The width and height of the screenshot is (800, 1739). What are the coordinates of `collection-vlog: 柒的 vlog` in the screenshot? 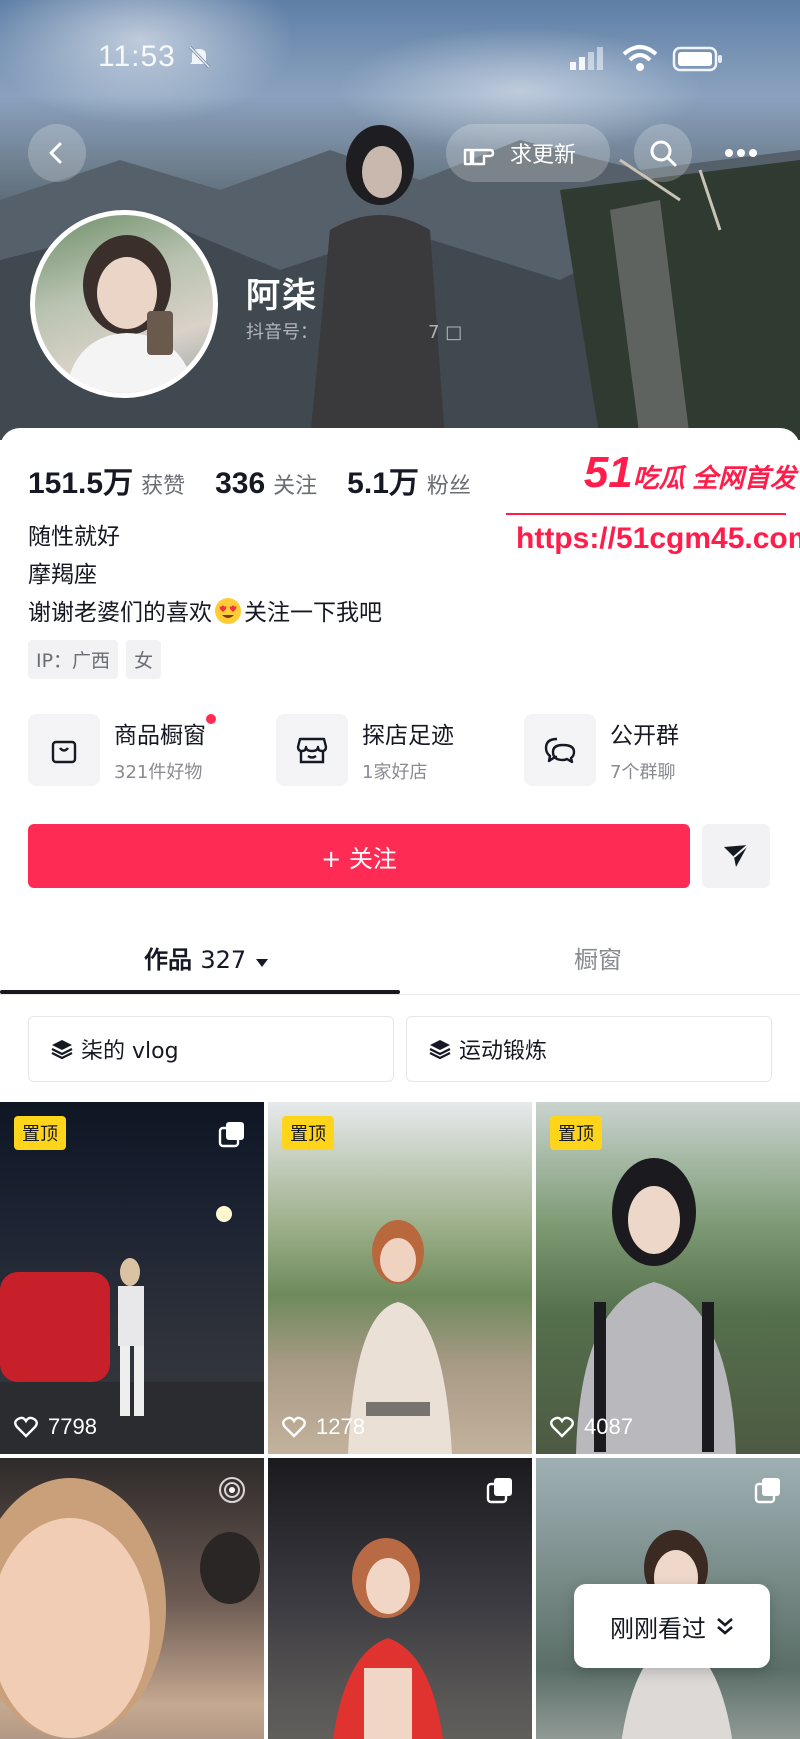 It's located at (211, 1049).